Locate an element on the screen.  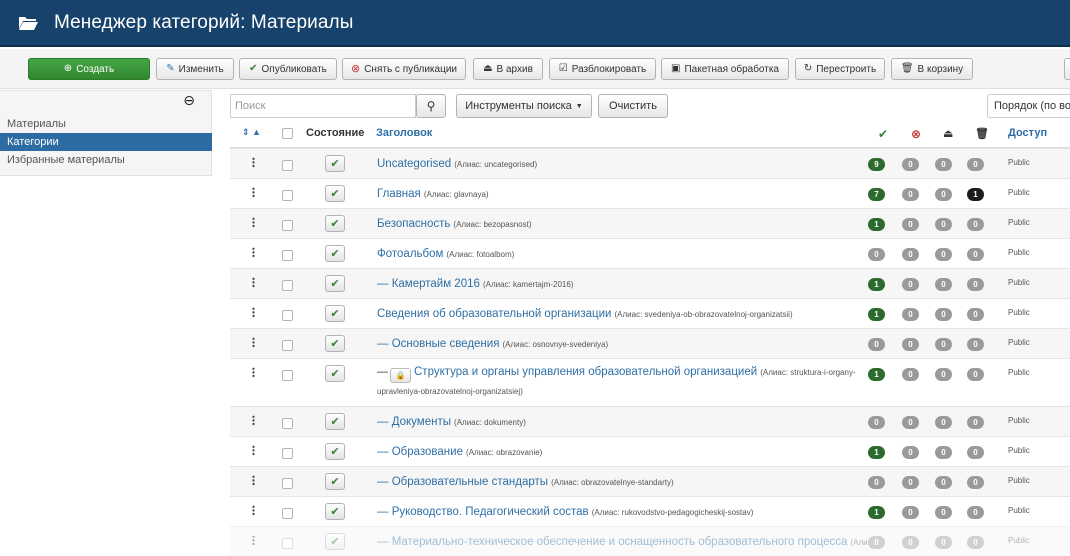
state-column-header: Состояние is located at coordinates (335, 133).